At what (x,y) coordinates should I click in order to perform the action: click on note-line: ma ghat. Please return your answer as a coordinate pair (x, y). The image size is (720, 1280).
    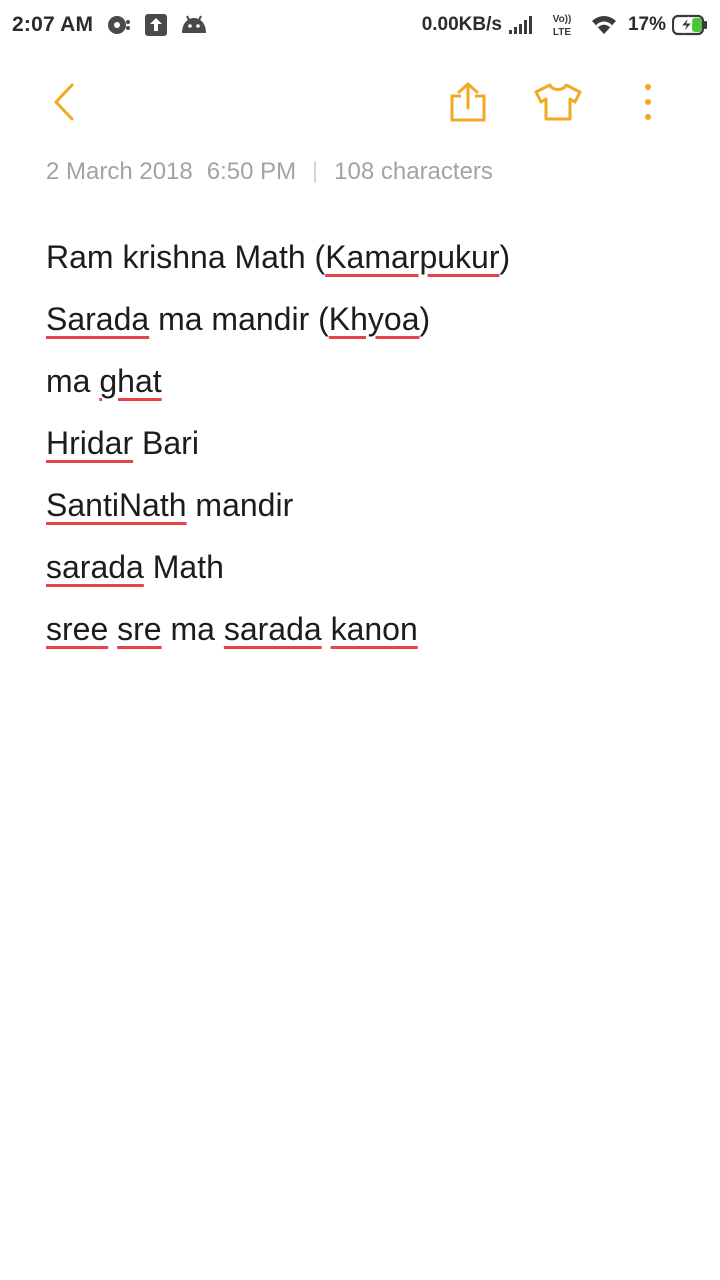
    Looking at the image, I should click on (366, 381).